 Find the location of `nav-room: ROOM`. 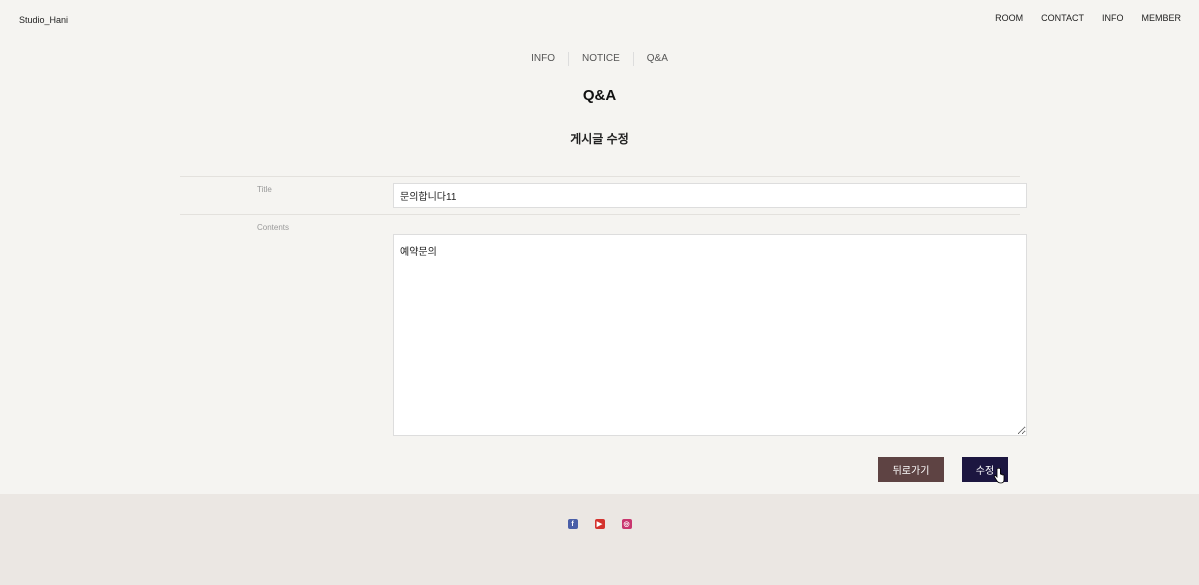

nav-room: ROOM is located at coordinates (1009, 18).